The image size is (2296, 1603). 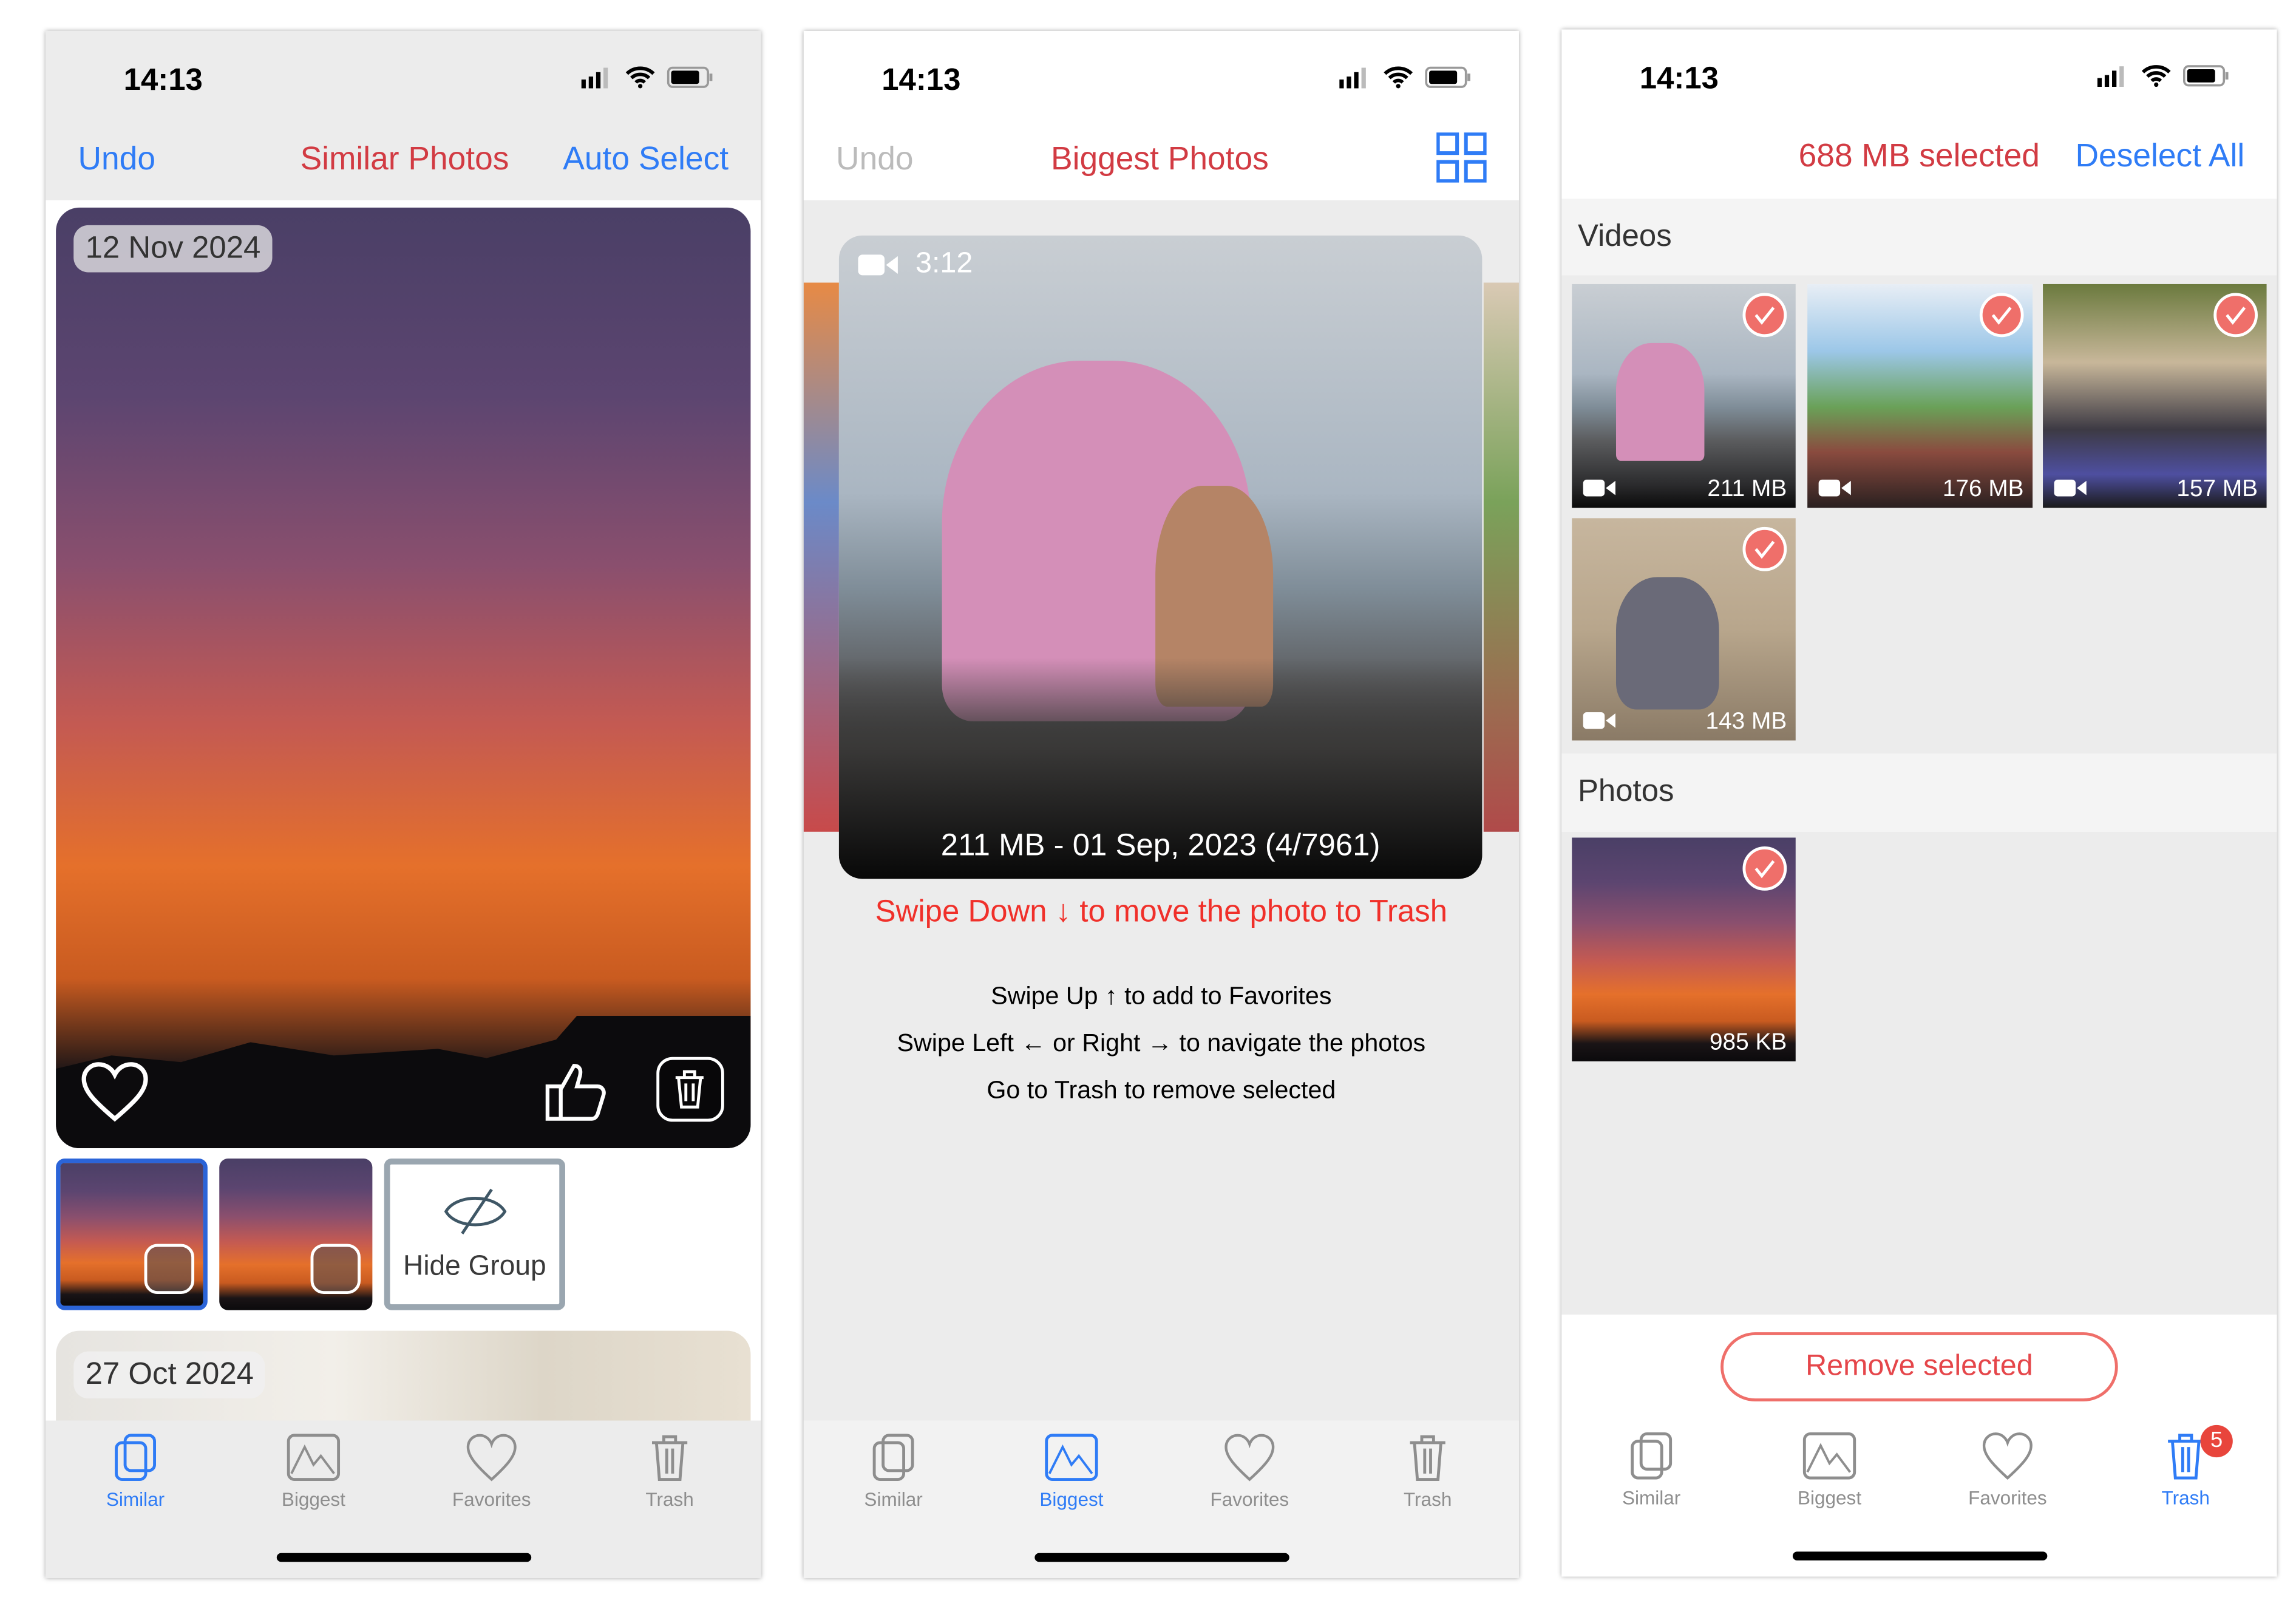 I want to click on video-thumb: 176 MB, so click(x=1920, y=396).